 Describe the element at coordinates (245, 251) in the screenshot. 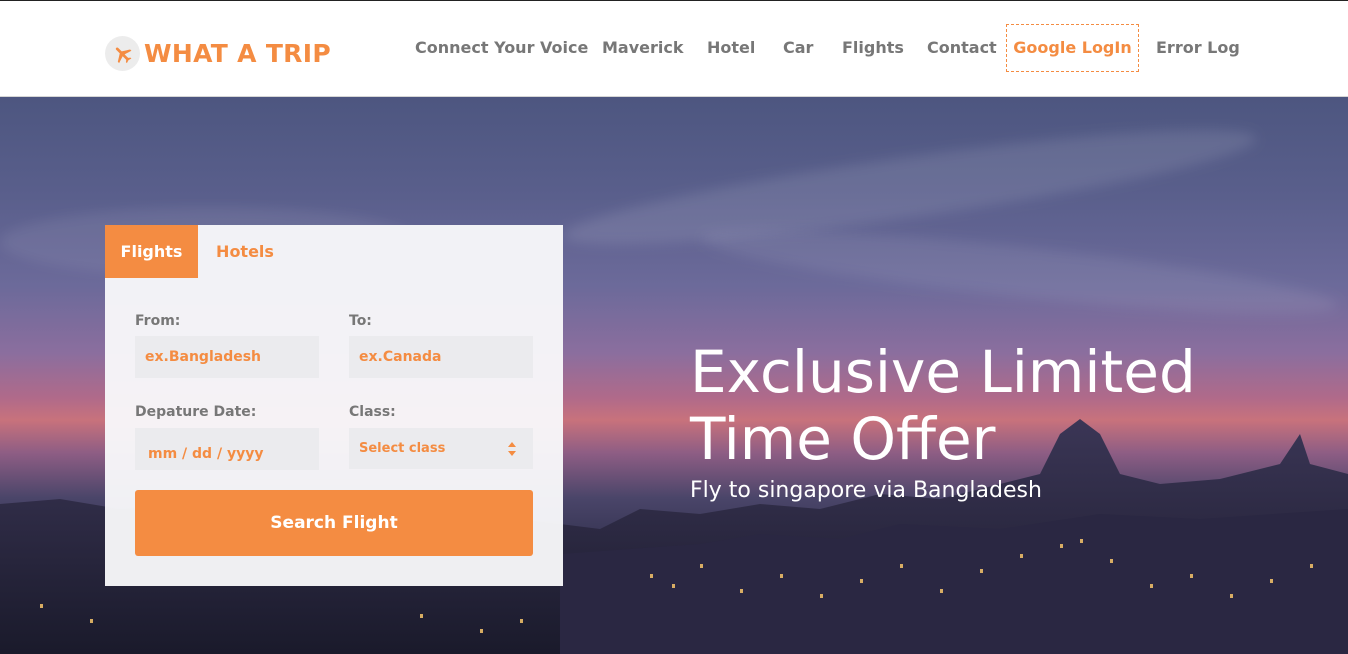

I see `tab-hotels: Hotels` at that location.